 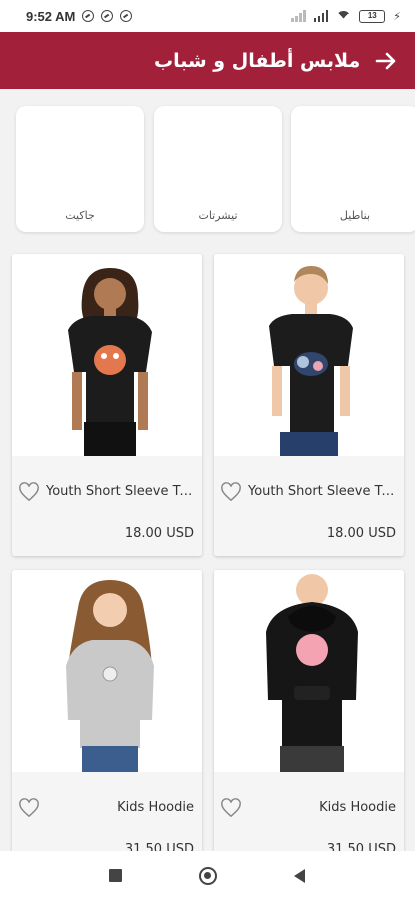 I want to click on alarm-icon, so click(x=88, y=16).